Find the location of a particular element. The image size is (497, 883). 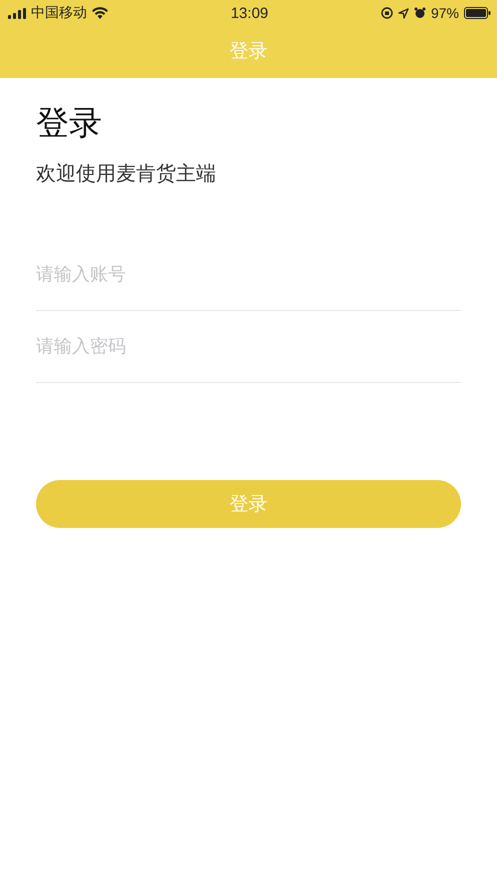

battery-icon is located at coordinates (477, 13).